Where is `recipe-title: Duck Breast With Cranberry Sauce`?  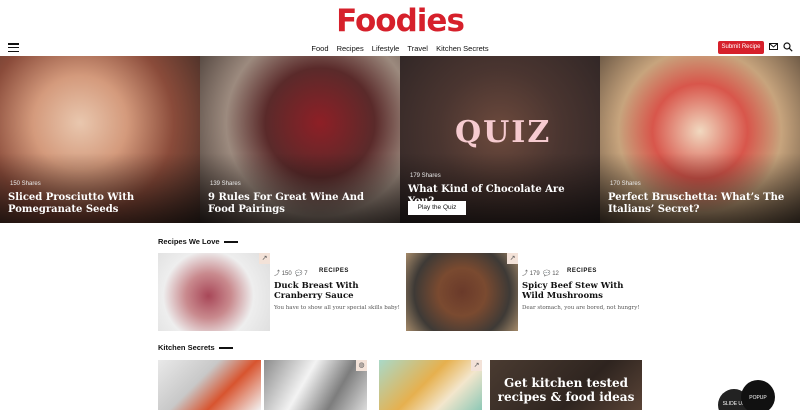 recipe-title: Duck Breast With Cranberry Sauce is located at coordinates (334, 291).